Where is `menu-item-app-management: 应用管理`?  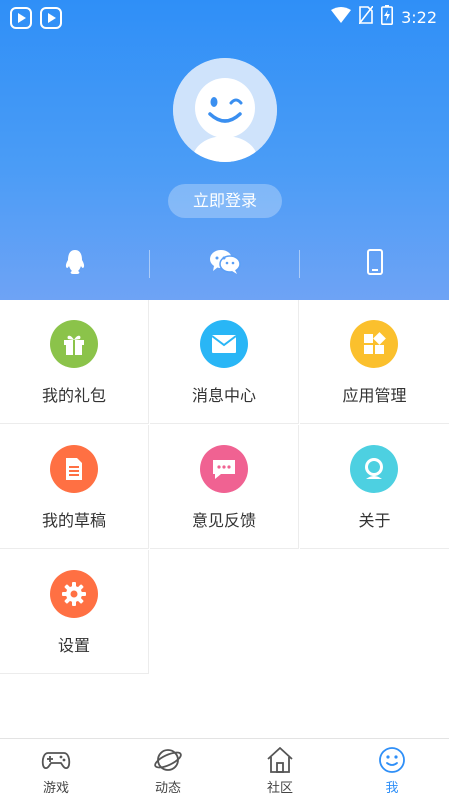
menu-item-app-management: 应用管理 is located at coordinates (374, 362).